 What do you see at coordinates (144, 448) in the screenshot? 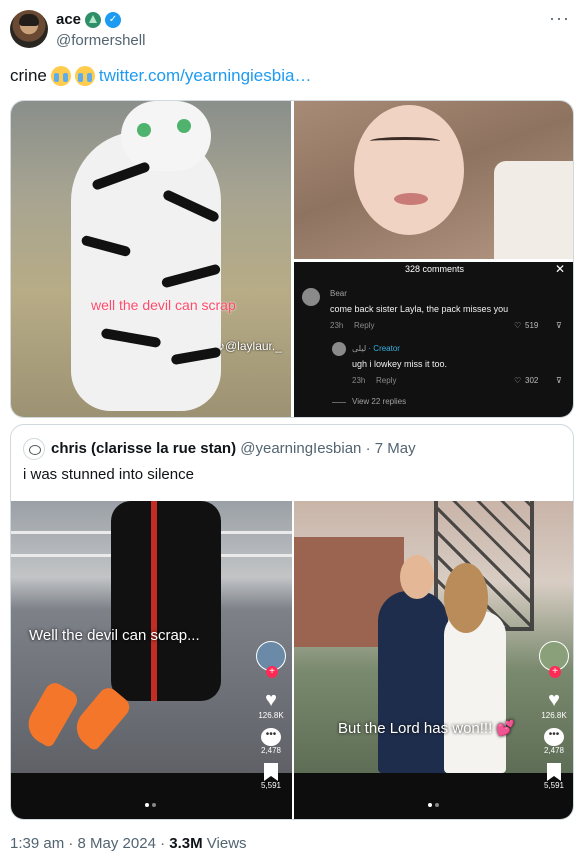
I see `quoted-author-name: chris (clarisse la rue stan)` at bounding box center [144, 448].